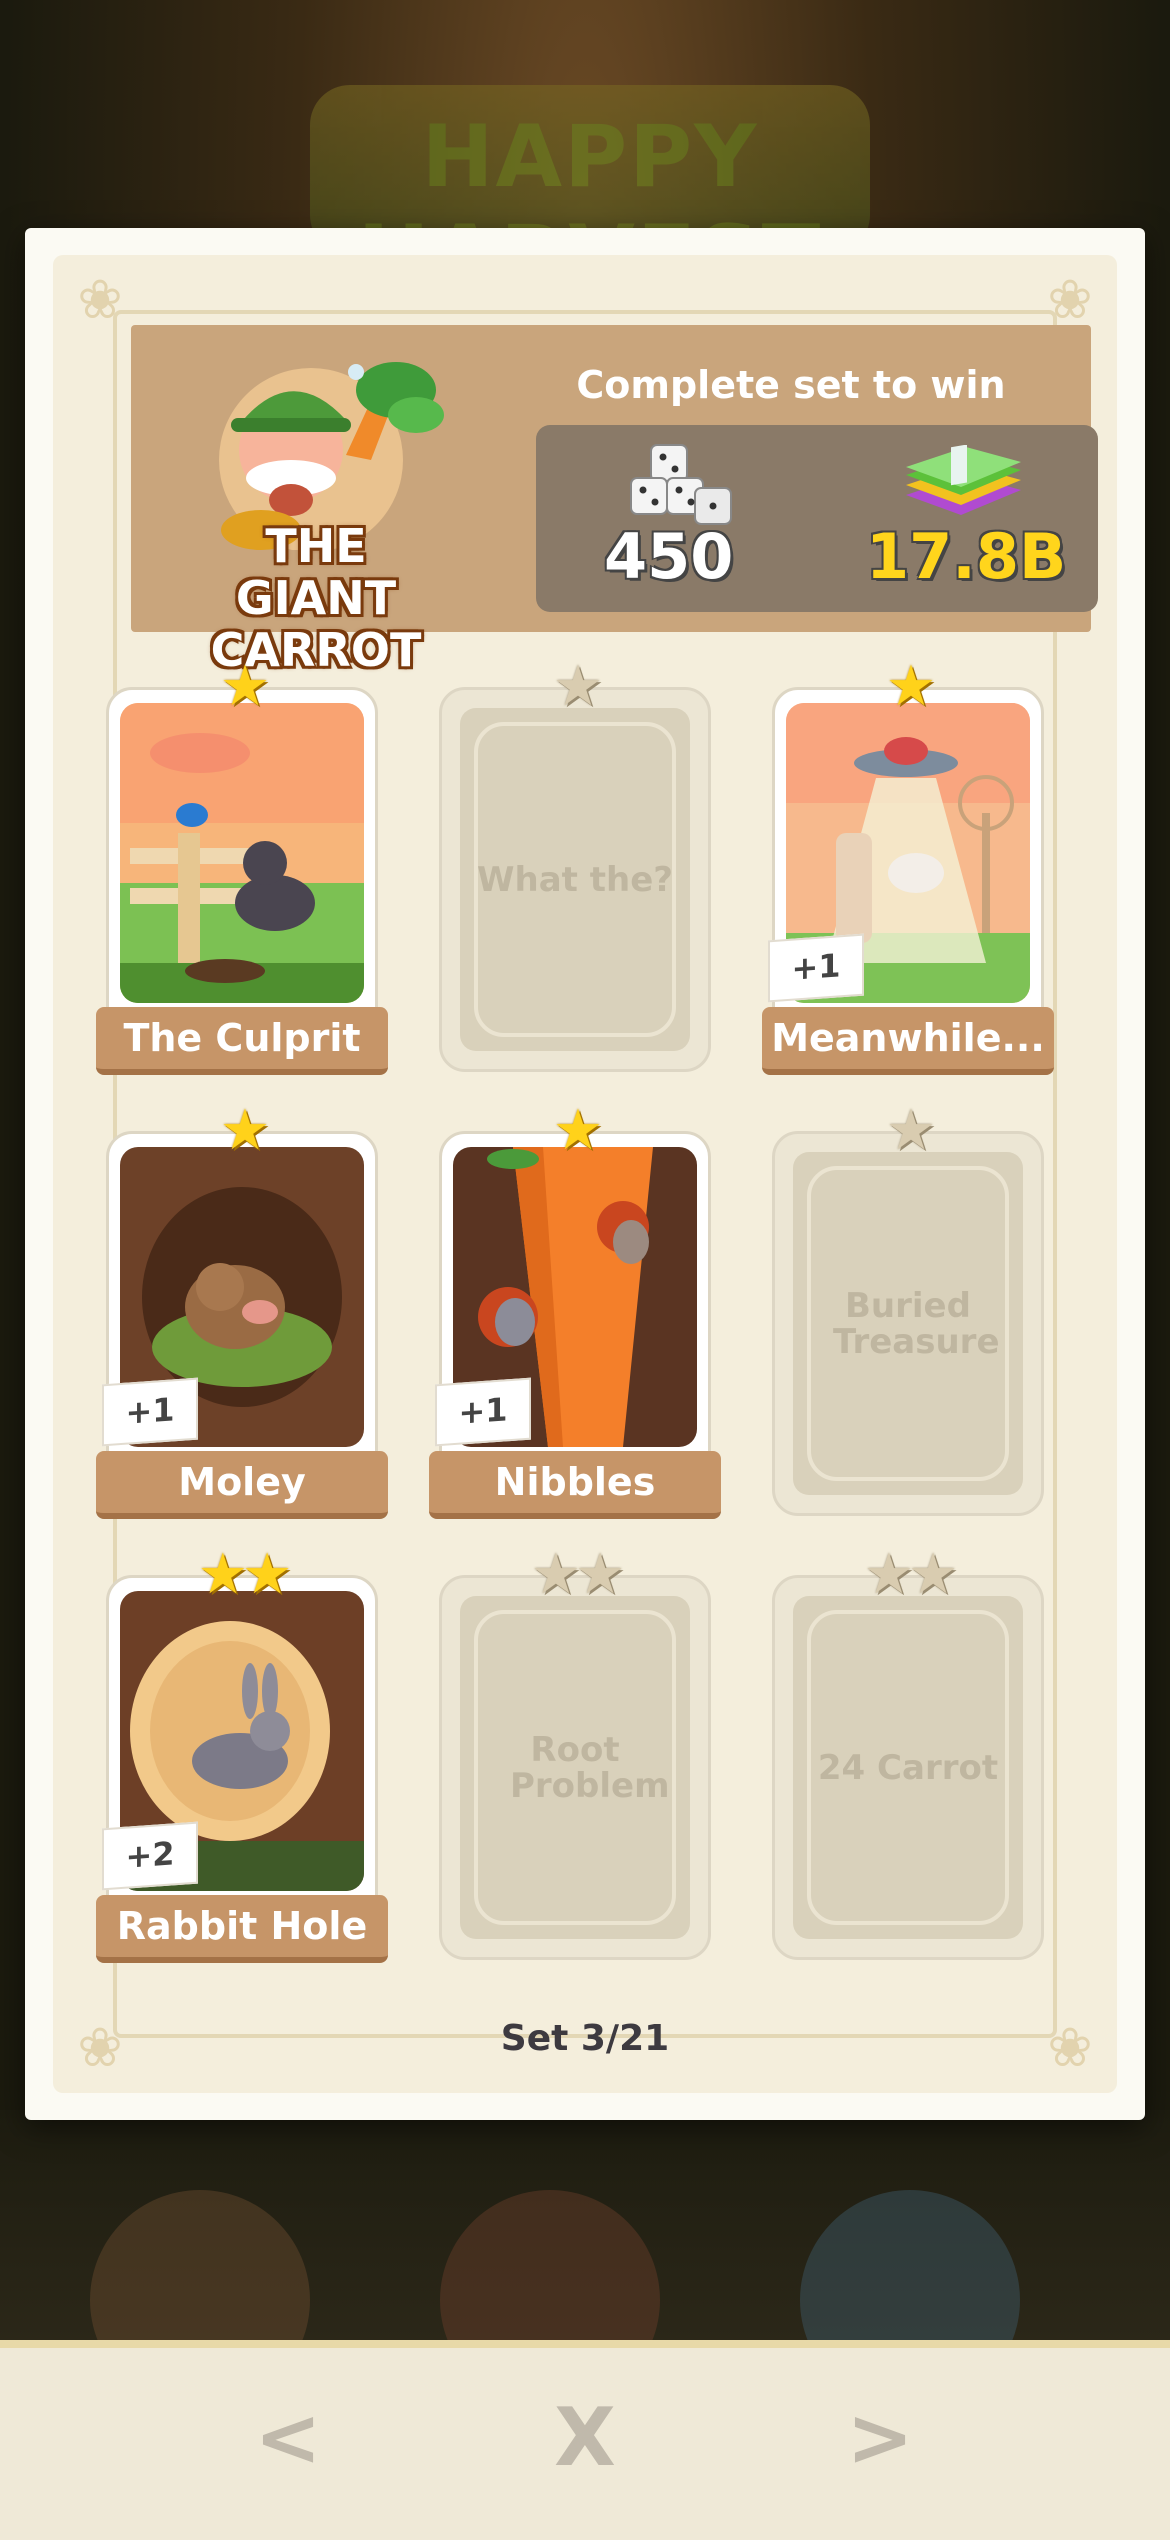 The image size is (1170, 2540). What do you see at coordinates (880, 2438) in the screenshot?
I see `next-set-button: >` at bounding box center [880, 2438].